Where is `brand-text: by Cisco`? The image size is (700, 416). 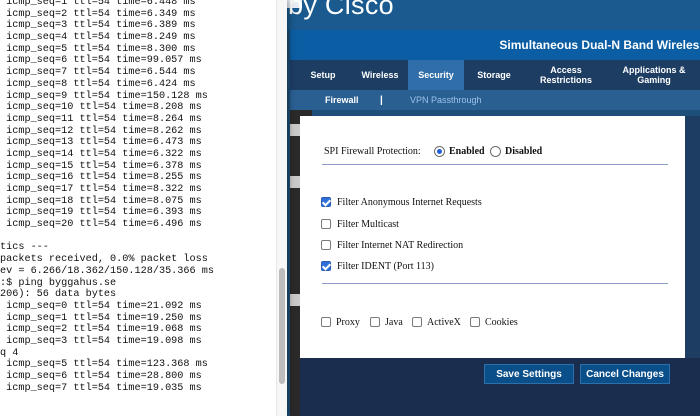
brand-text: by Cisco is located at coordinates (341, 10).